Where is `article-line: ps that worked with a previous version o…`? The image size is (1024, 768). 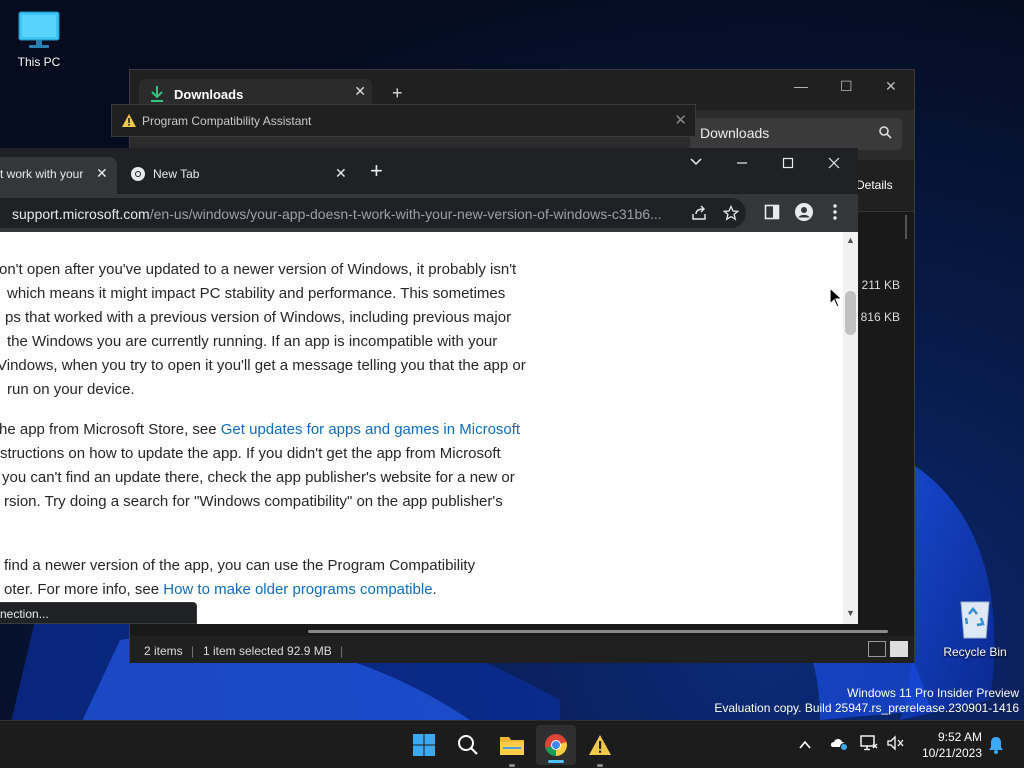
article-line: ps that worked with a previous version o… is located at coordinates (258, 317).